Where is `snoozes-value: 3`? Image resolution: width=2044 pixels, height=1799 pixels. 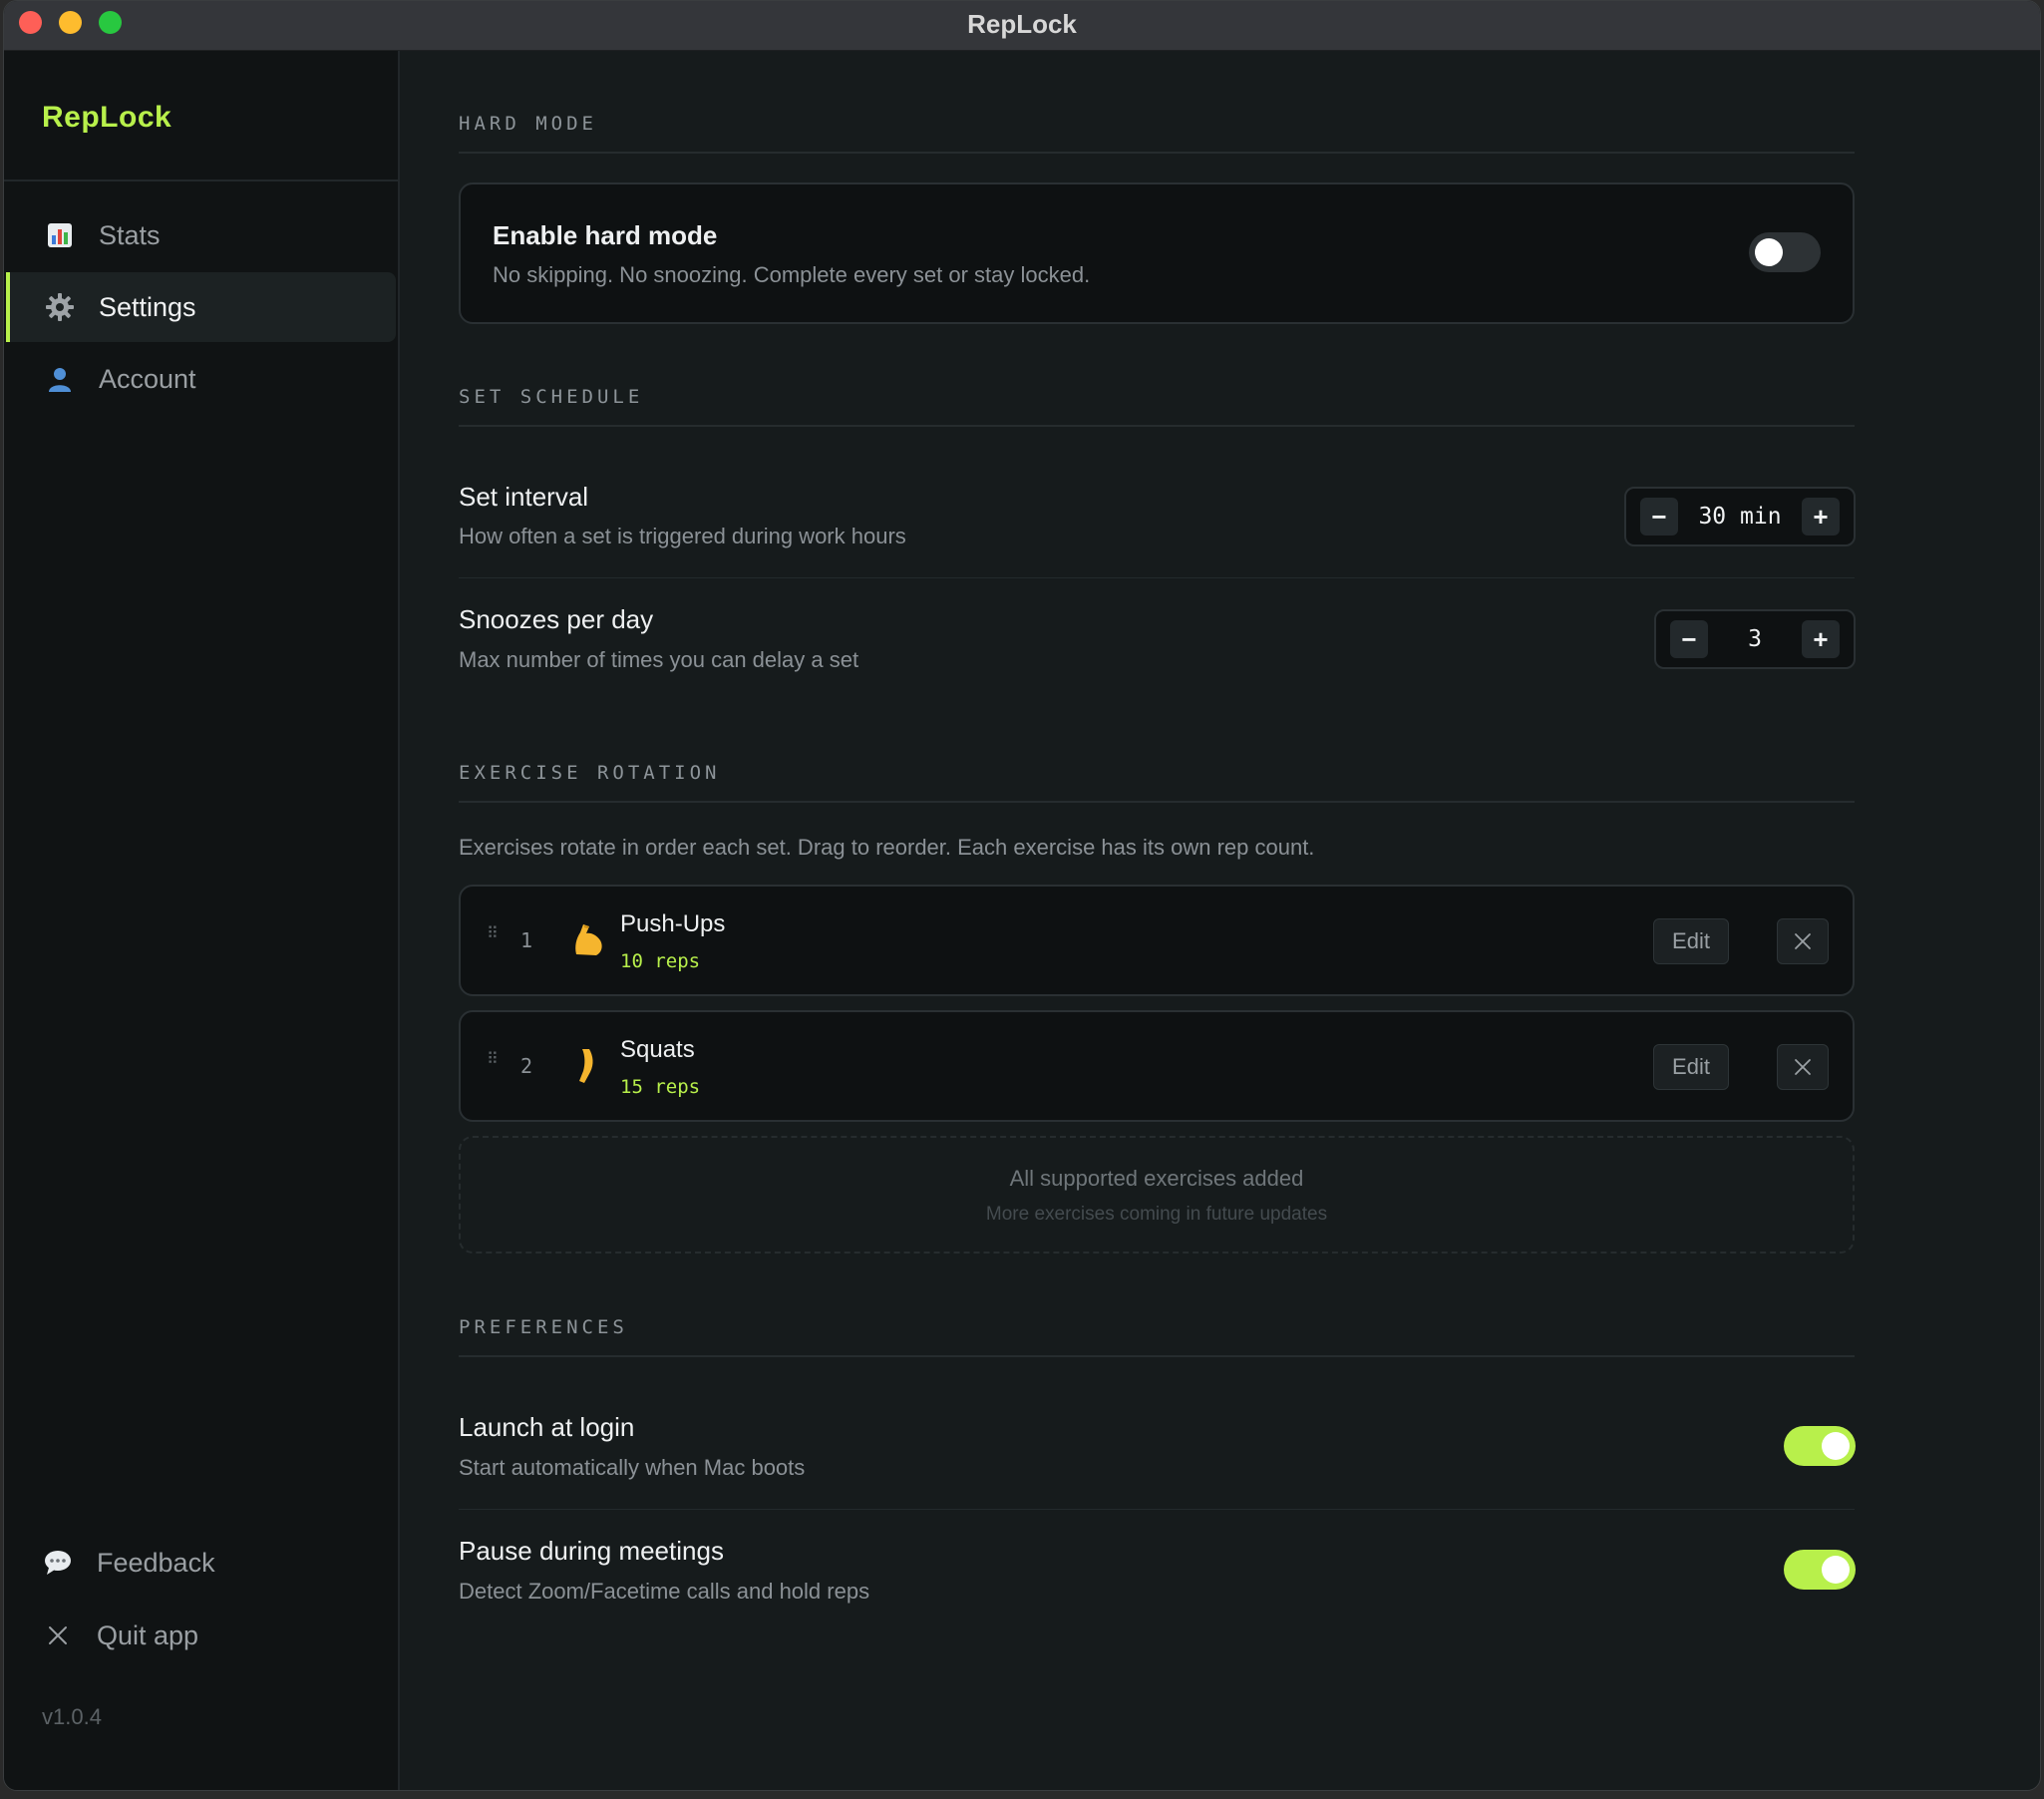 snoozes-value: 3 is located at coordinates (1755, 639).